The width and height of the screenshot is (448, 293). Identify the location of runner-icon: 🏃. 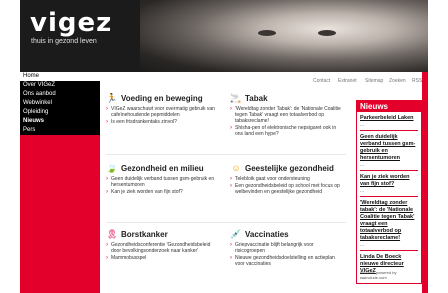
(112, 98).